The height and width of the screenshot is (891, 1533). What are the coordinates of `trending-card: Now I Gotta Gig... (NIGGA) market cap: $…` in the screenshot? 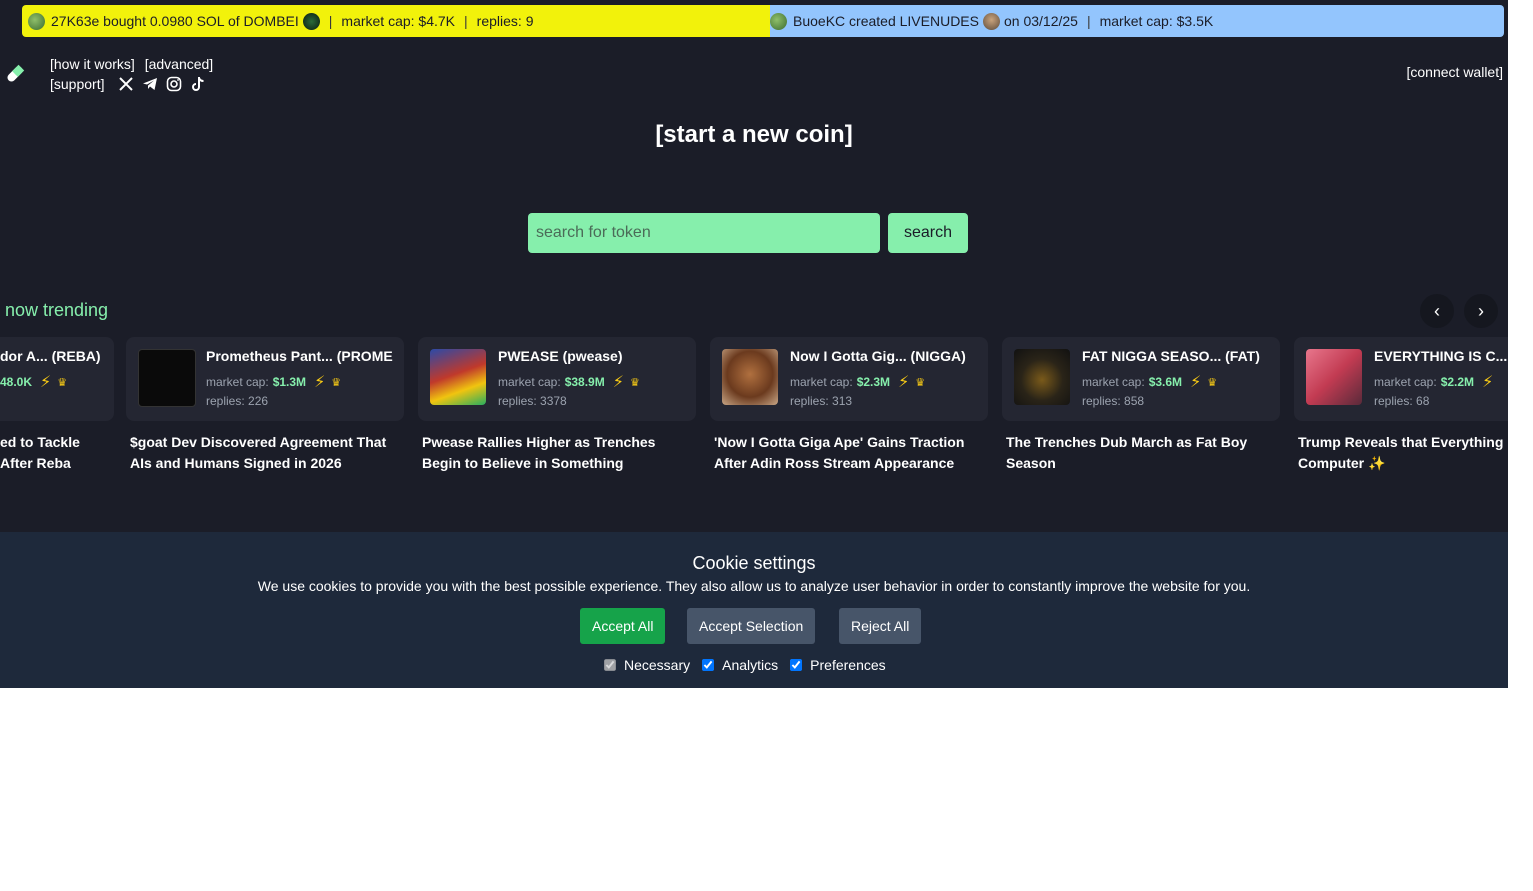 It's located at (849, 379).